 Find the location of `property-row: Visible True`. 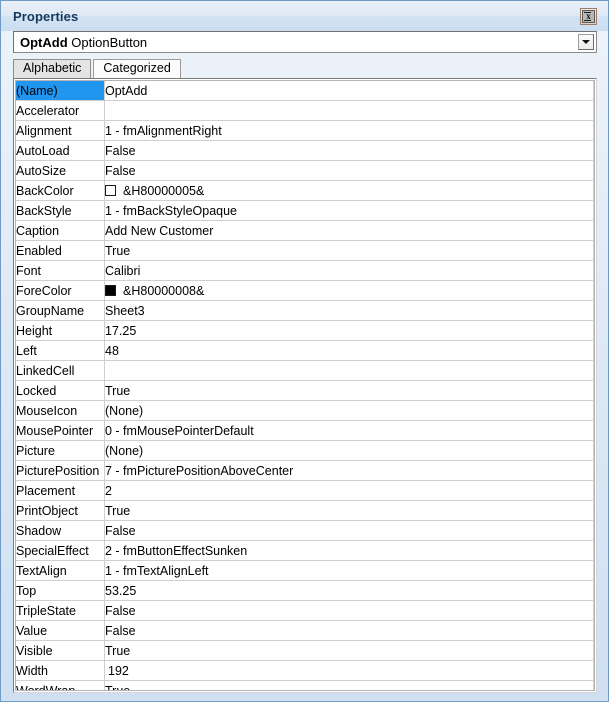

property-row: Visible True is located at coordinates (305, 650).